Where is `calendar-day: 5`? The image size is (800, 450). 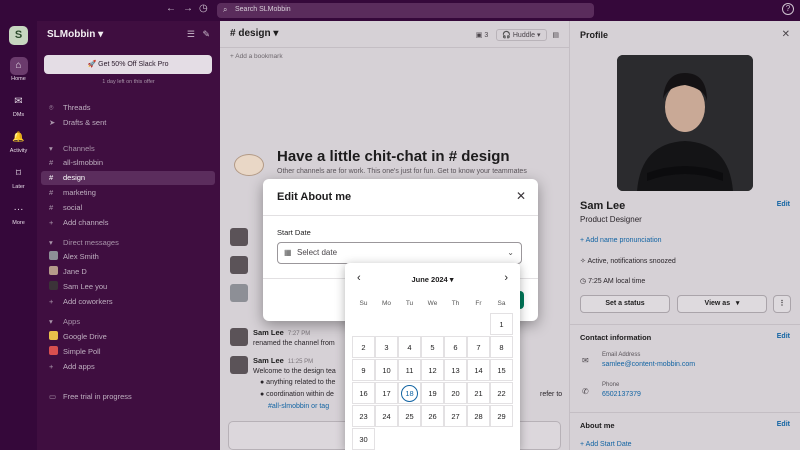
calendar-day: 5 is located at coordinates (432, 347).